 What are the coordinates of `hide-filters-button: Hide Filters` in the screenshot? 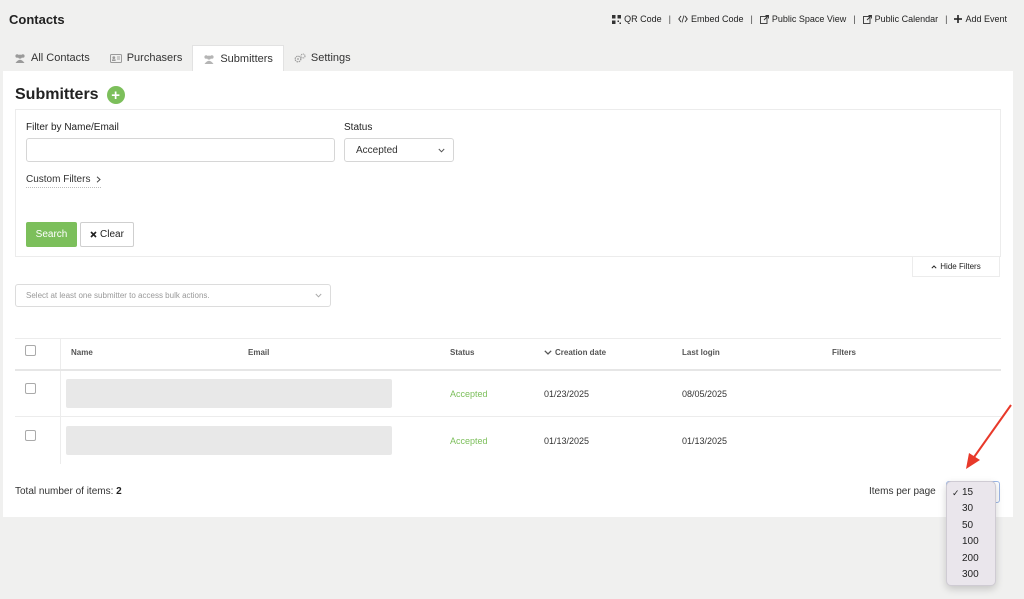 It's located at (956, 267).